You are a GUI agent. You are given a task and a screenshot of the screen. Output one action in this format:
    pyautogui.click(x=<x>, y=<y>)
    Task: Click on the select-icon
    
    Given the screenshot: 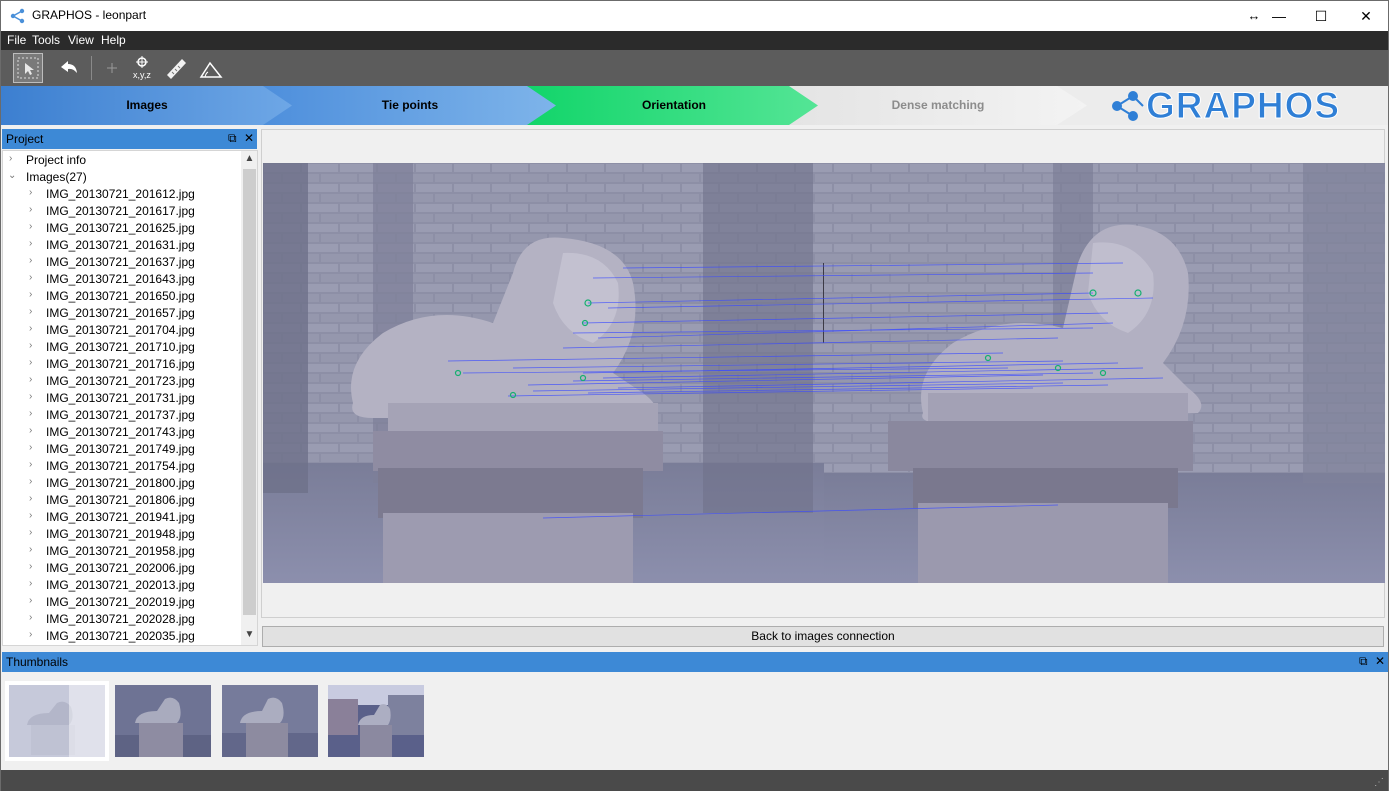 What is the action you would take?
    pyautogui.click(x=28, y=68)
    